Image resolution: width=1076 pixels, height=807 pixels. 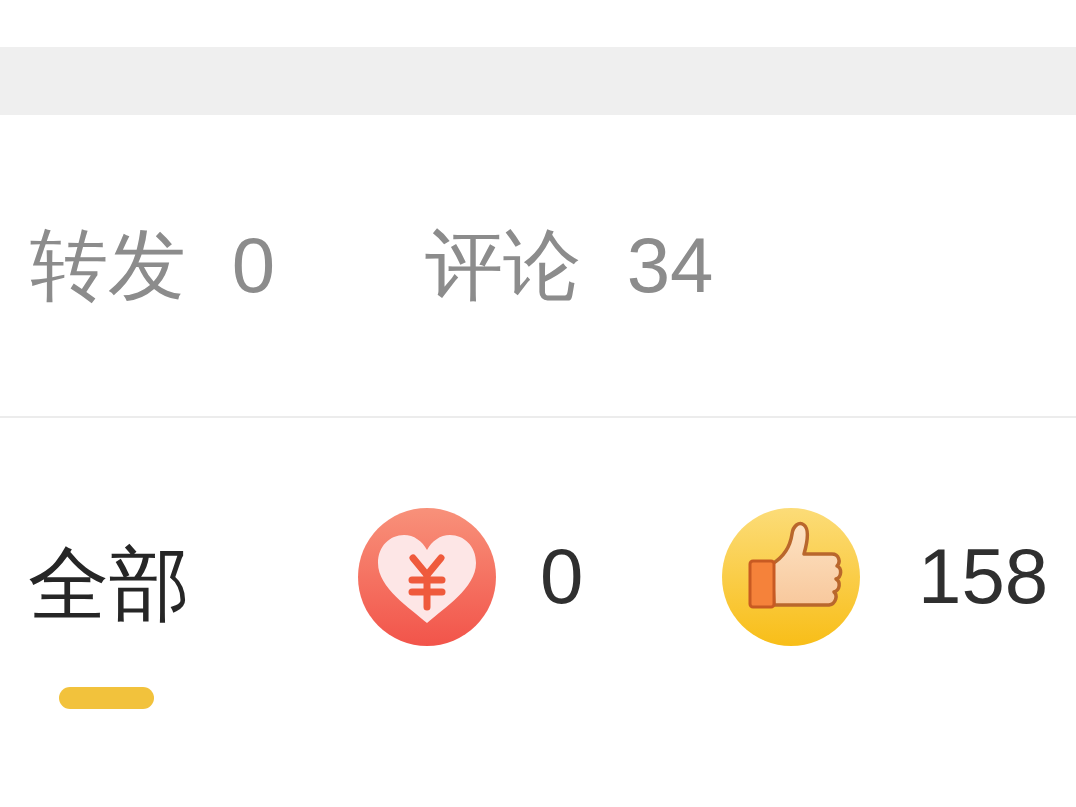 I want to click on like-tab: 158, so click(x=885, y=608).